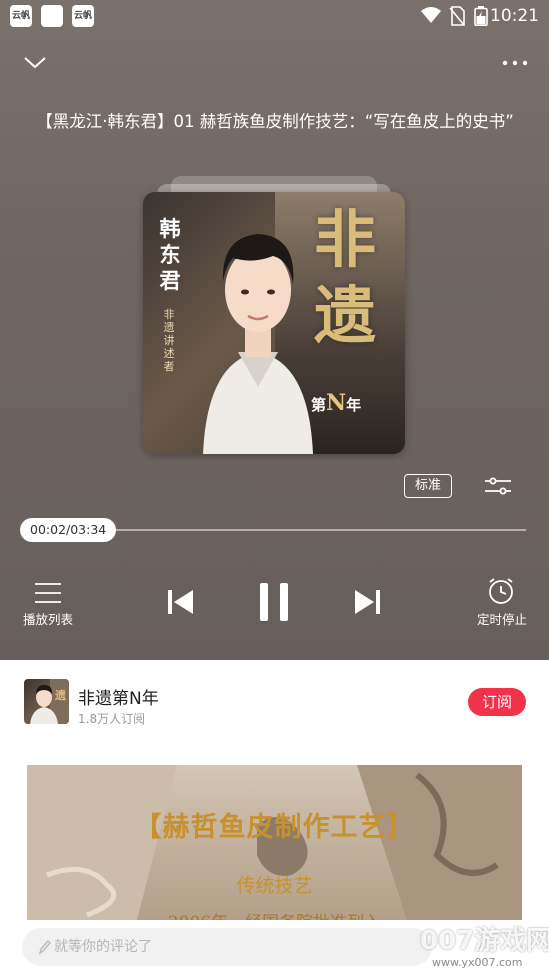 This screenshot has width=549, height=976. I want to click on cover-brand: 第N年, so click(336, 403).